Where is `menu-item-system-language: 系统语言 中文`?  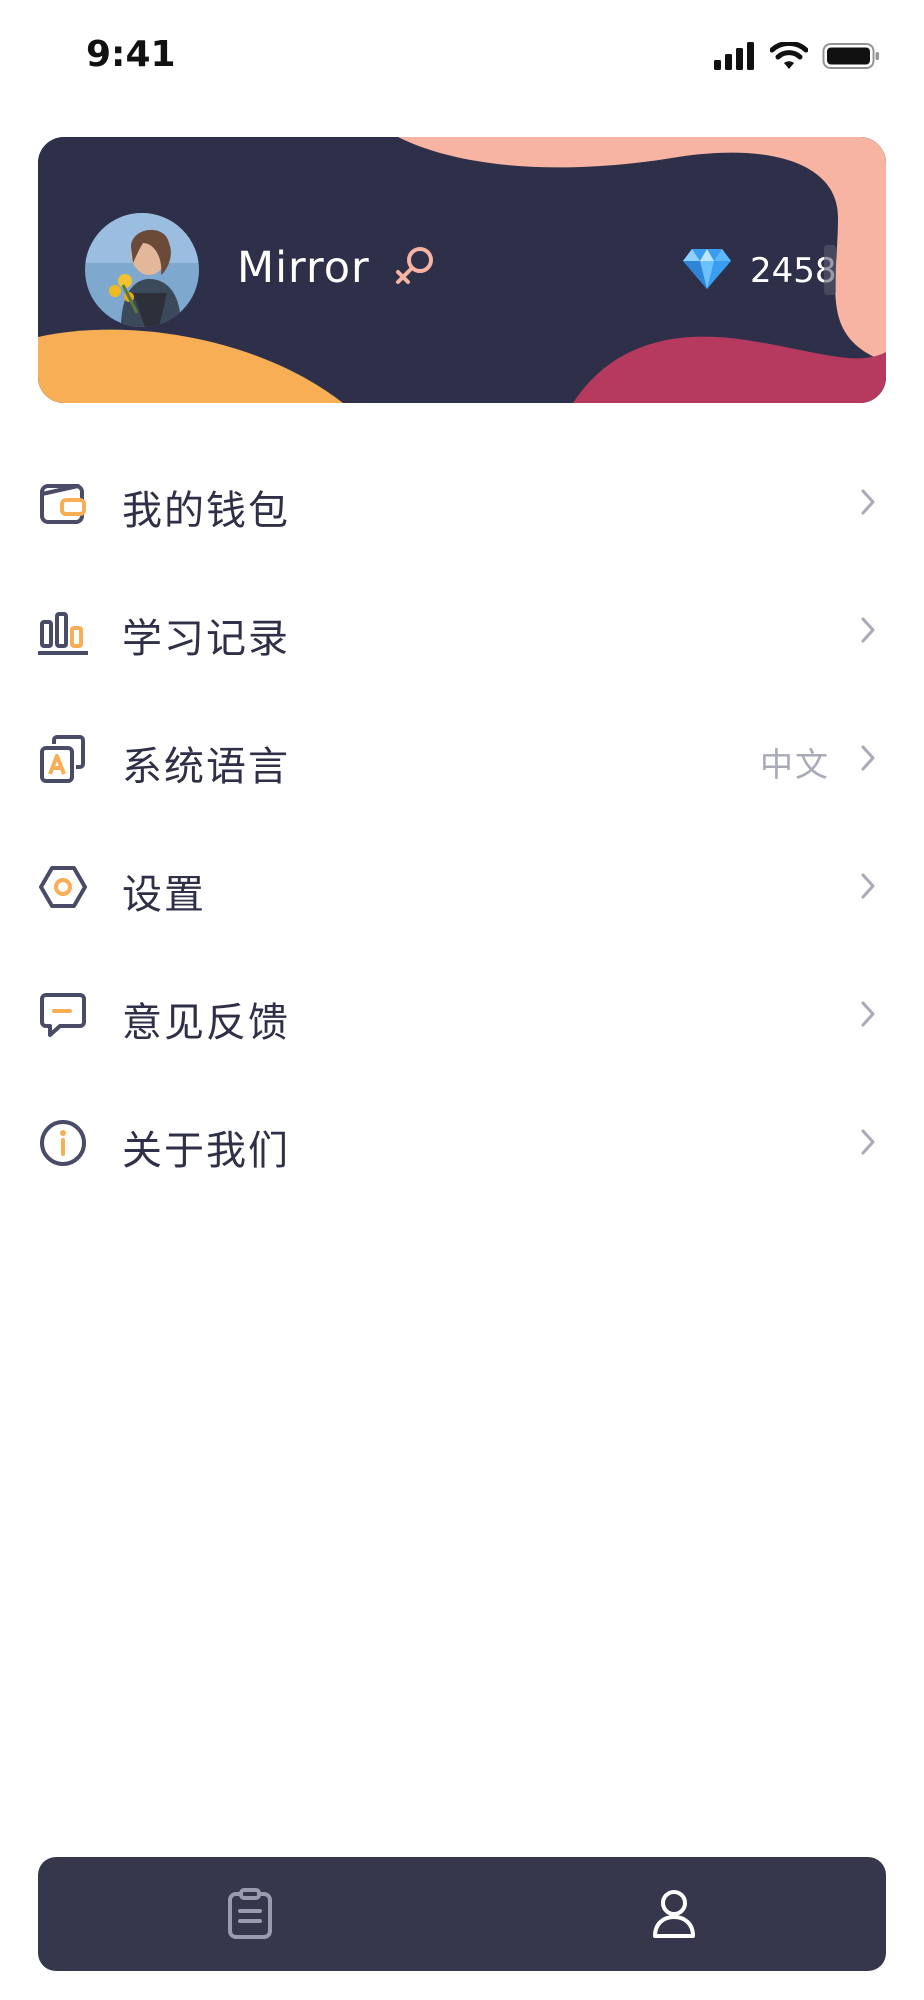 menu-item-system-language: 系统语言 中文 is located at coordinates (462, 758).